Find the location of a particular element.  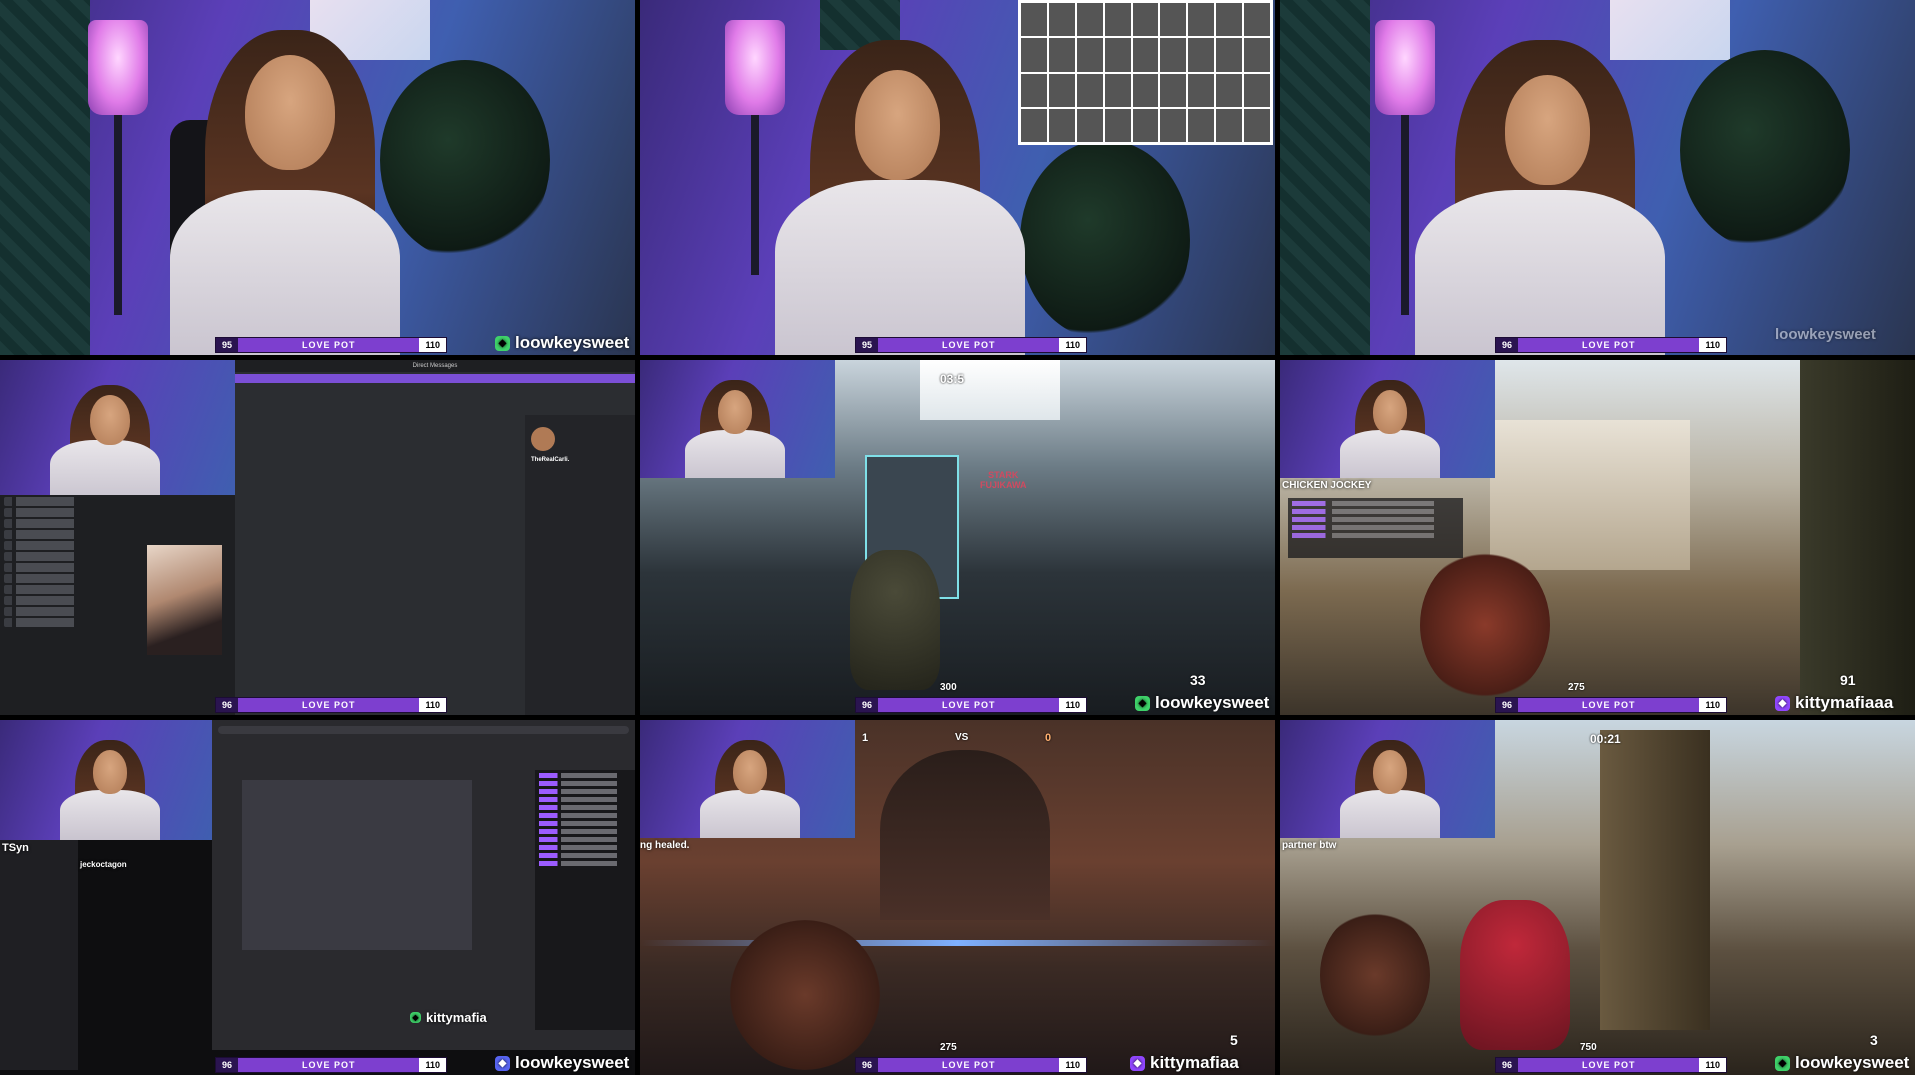

discord-server-list is located at coordinates (62, 600).